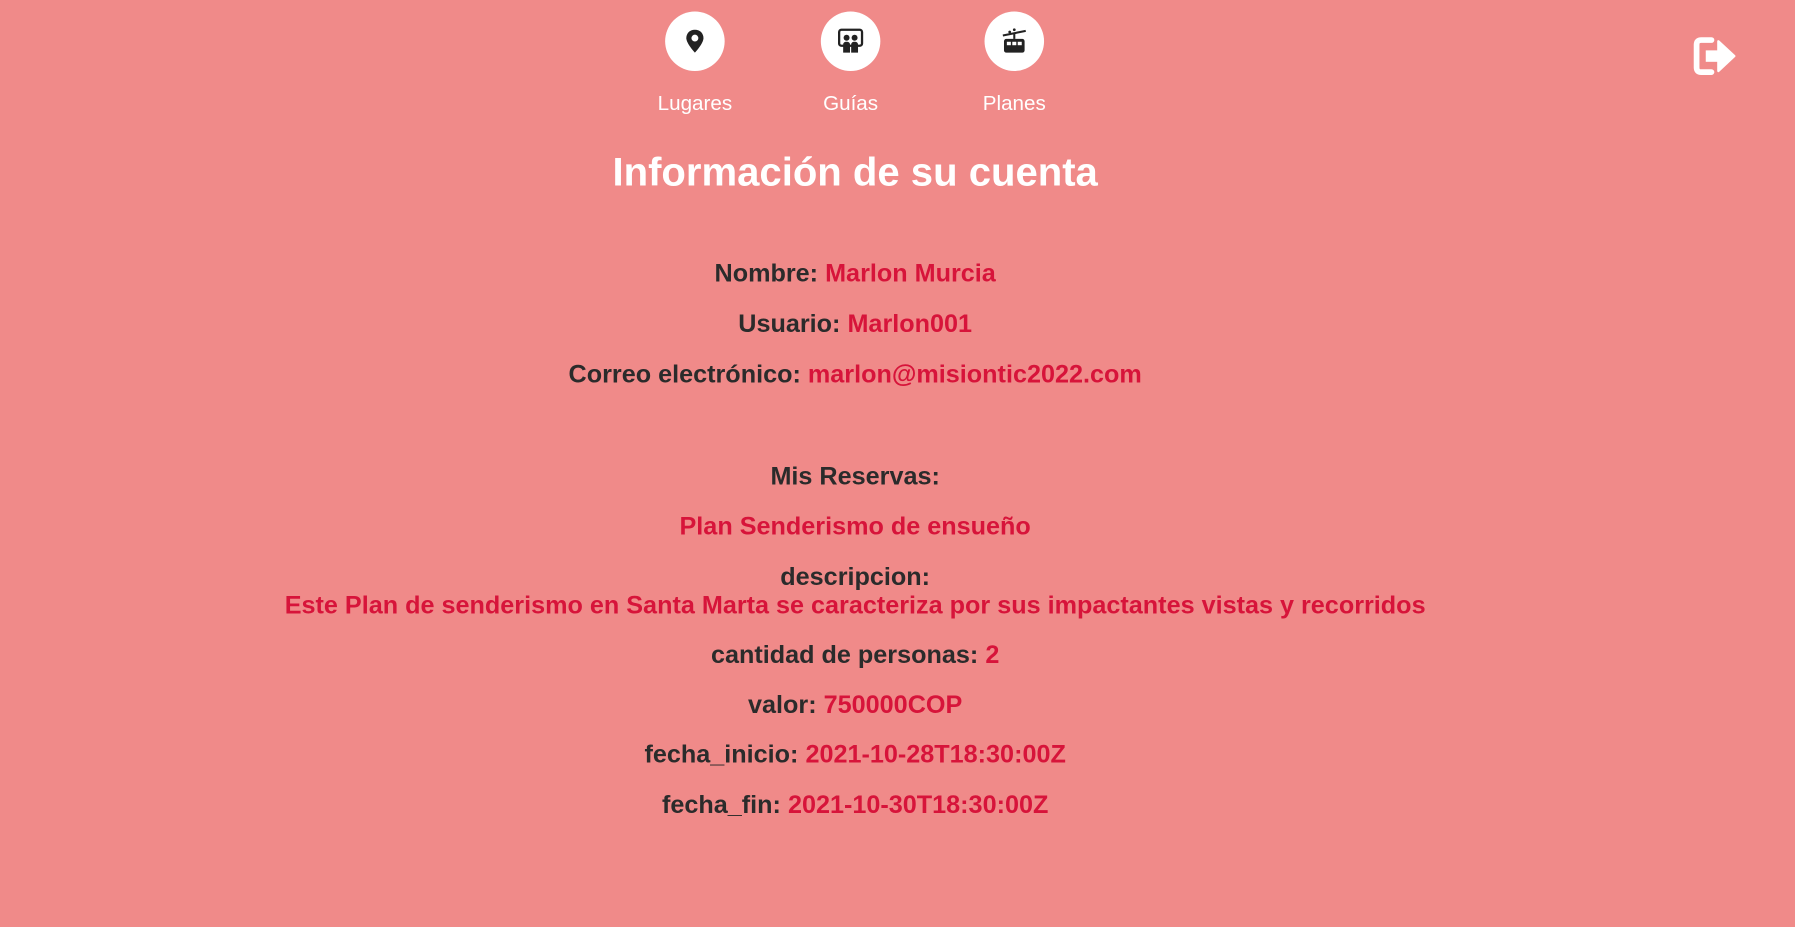 The image size is (1795, 927). I want to click on description-label: descripcion:, so click(855, 576).